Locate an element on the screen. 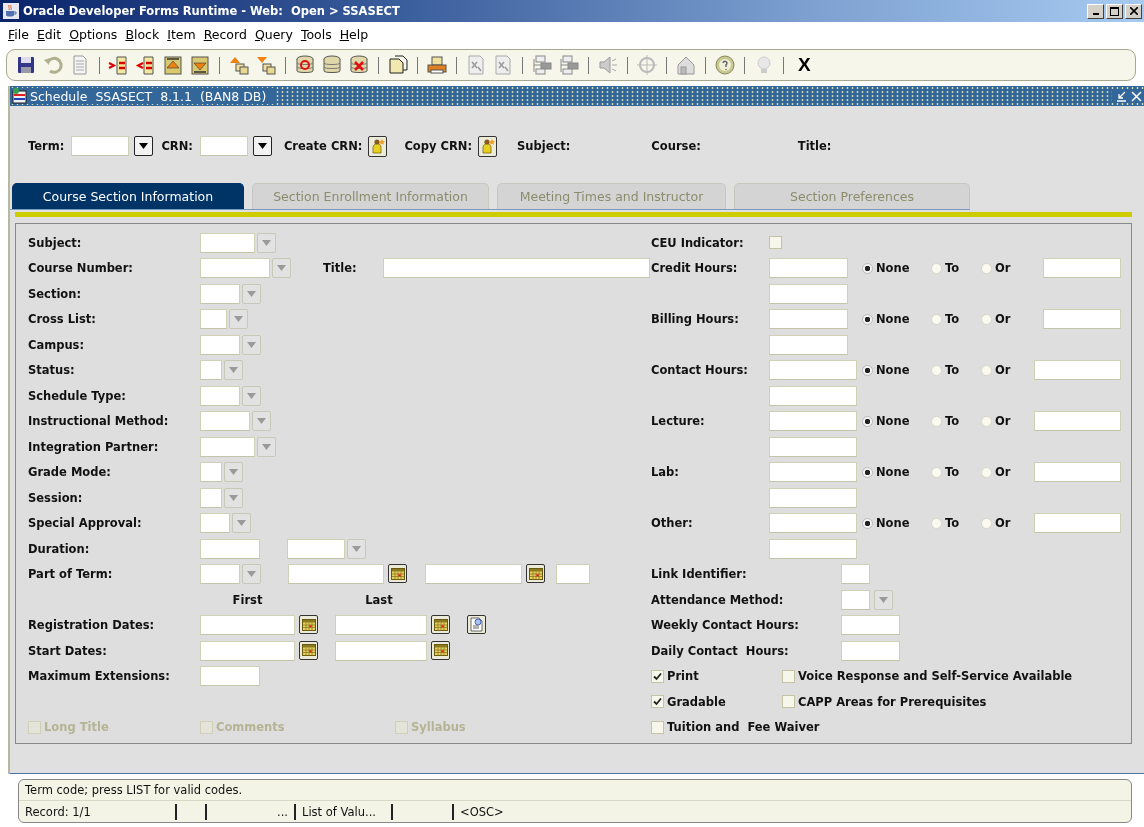  minimize-icon is located at coordinates (1121, 96).